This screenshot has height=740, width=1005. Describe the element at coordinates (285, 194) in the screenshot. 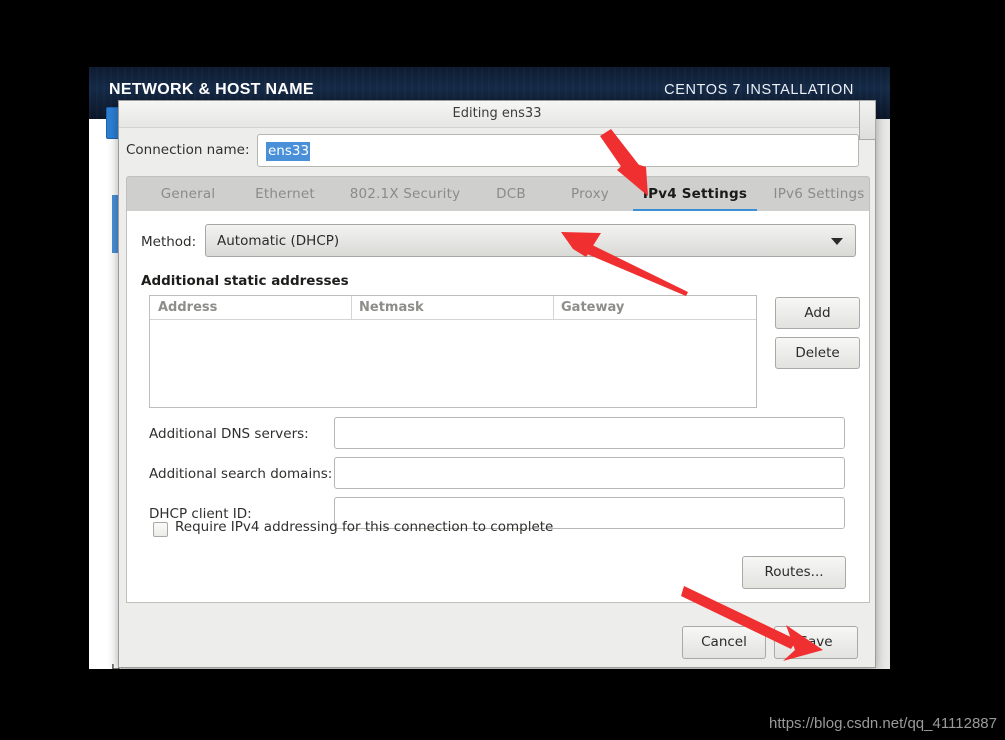

I see `tab-ethernet: Ethernet` at that location.